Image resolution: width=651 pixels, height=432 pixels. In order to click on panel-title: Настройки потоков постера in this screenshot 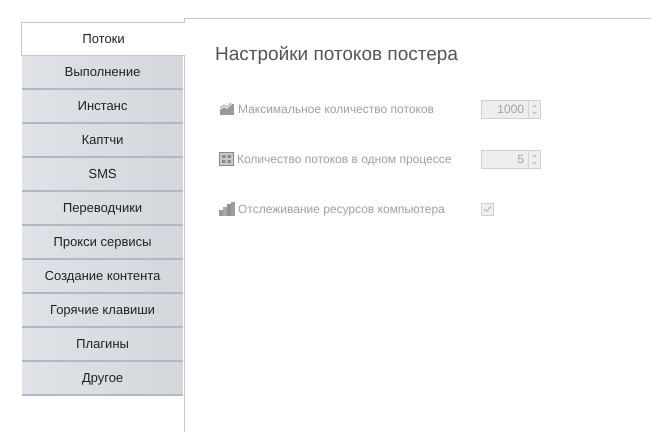, I will do `click(337, 55)`.